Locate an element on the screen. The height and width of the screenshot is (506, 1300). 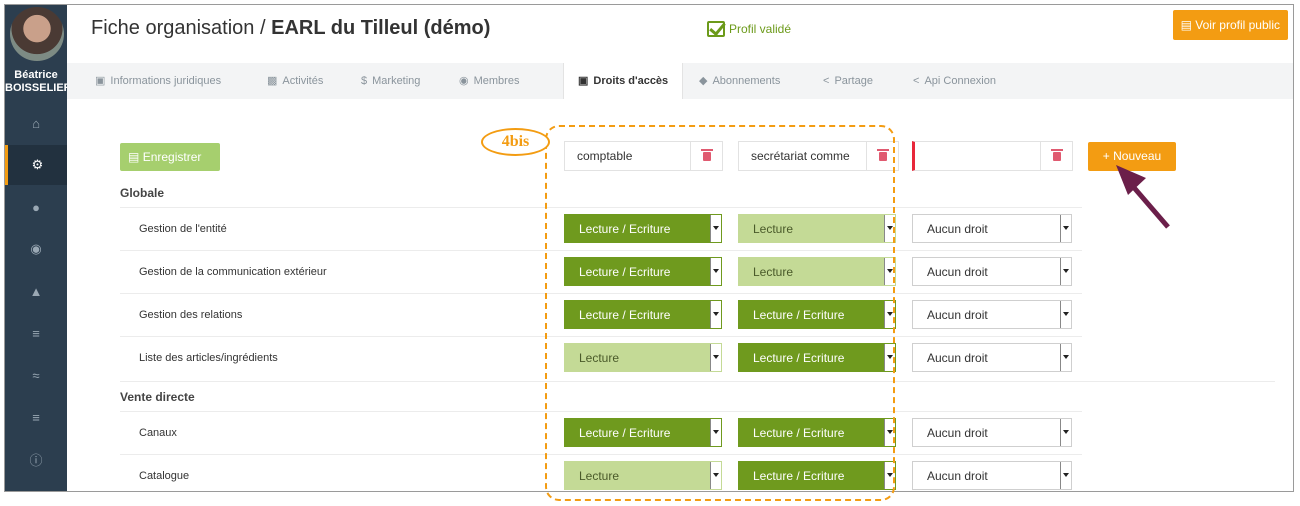
right-label: Gestion de la communication extérieur is located at coordinates (233, 272).